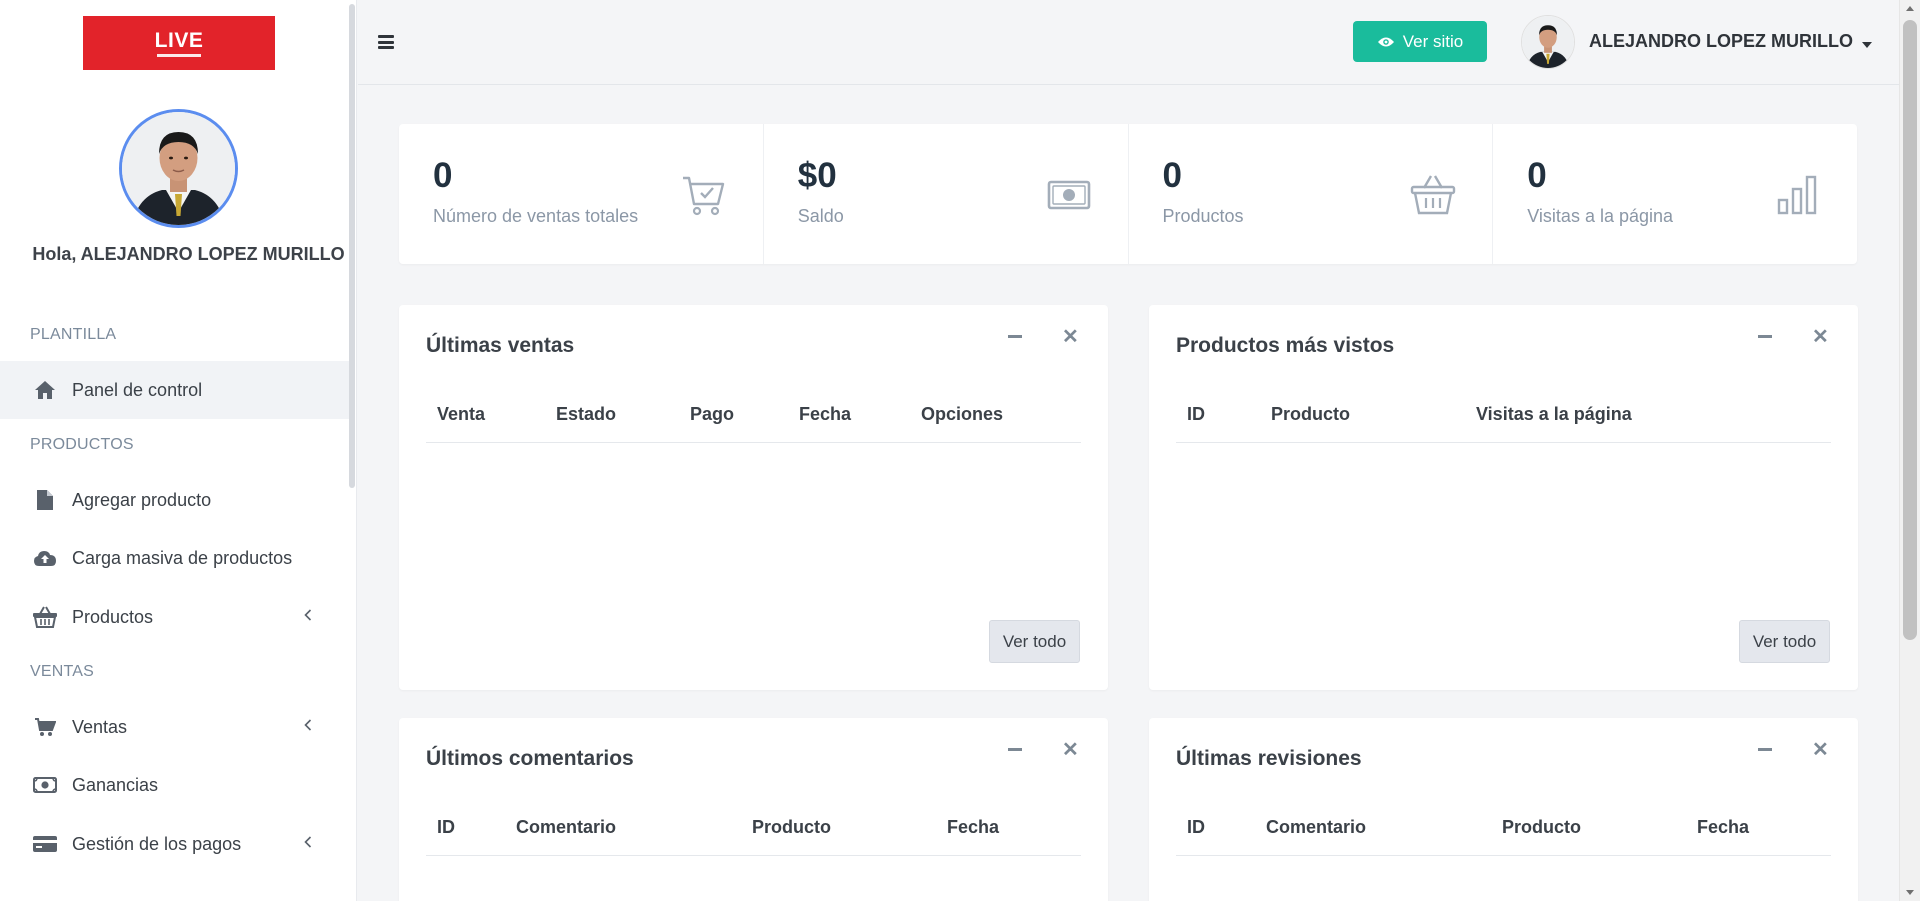  What do you see at coordinates (536, 216) in the screenshot?
I see `stat-label: Número de ventas totales` at bounding box center [536, 216].